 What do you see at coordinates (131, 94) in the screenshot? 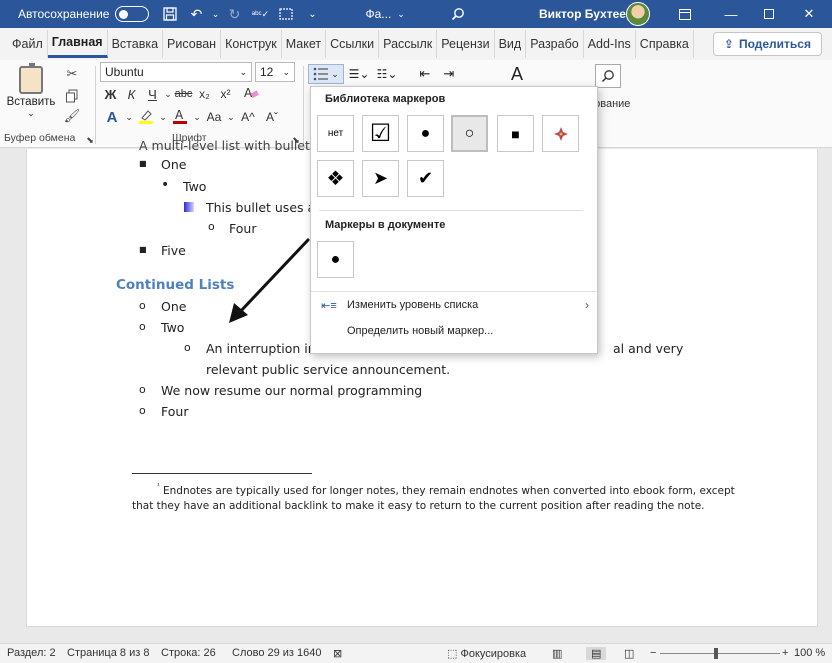
I see `italic-button: К` at bounding box center [131, 94].